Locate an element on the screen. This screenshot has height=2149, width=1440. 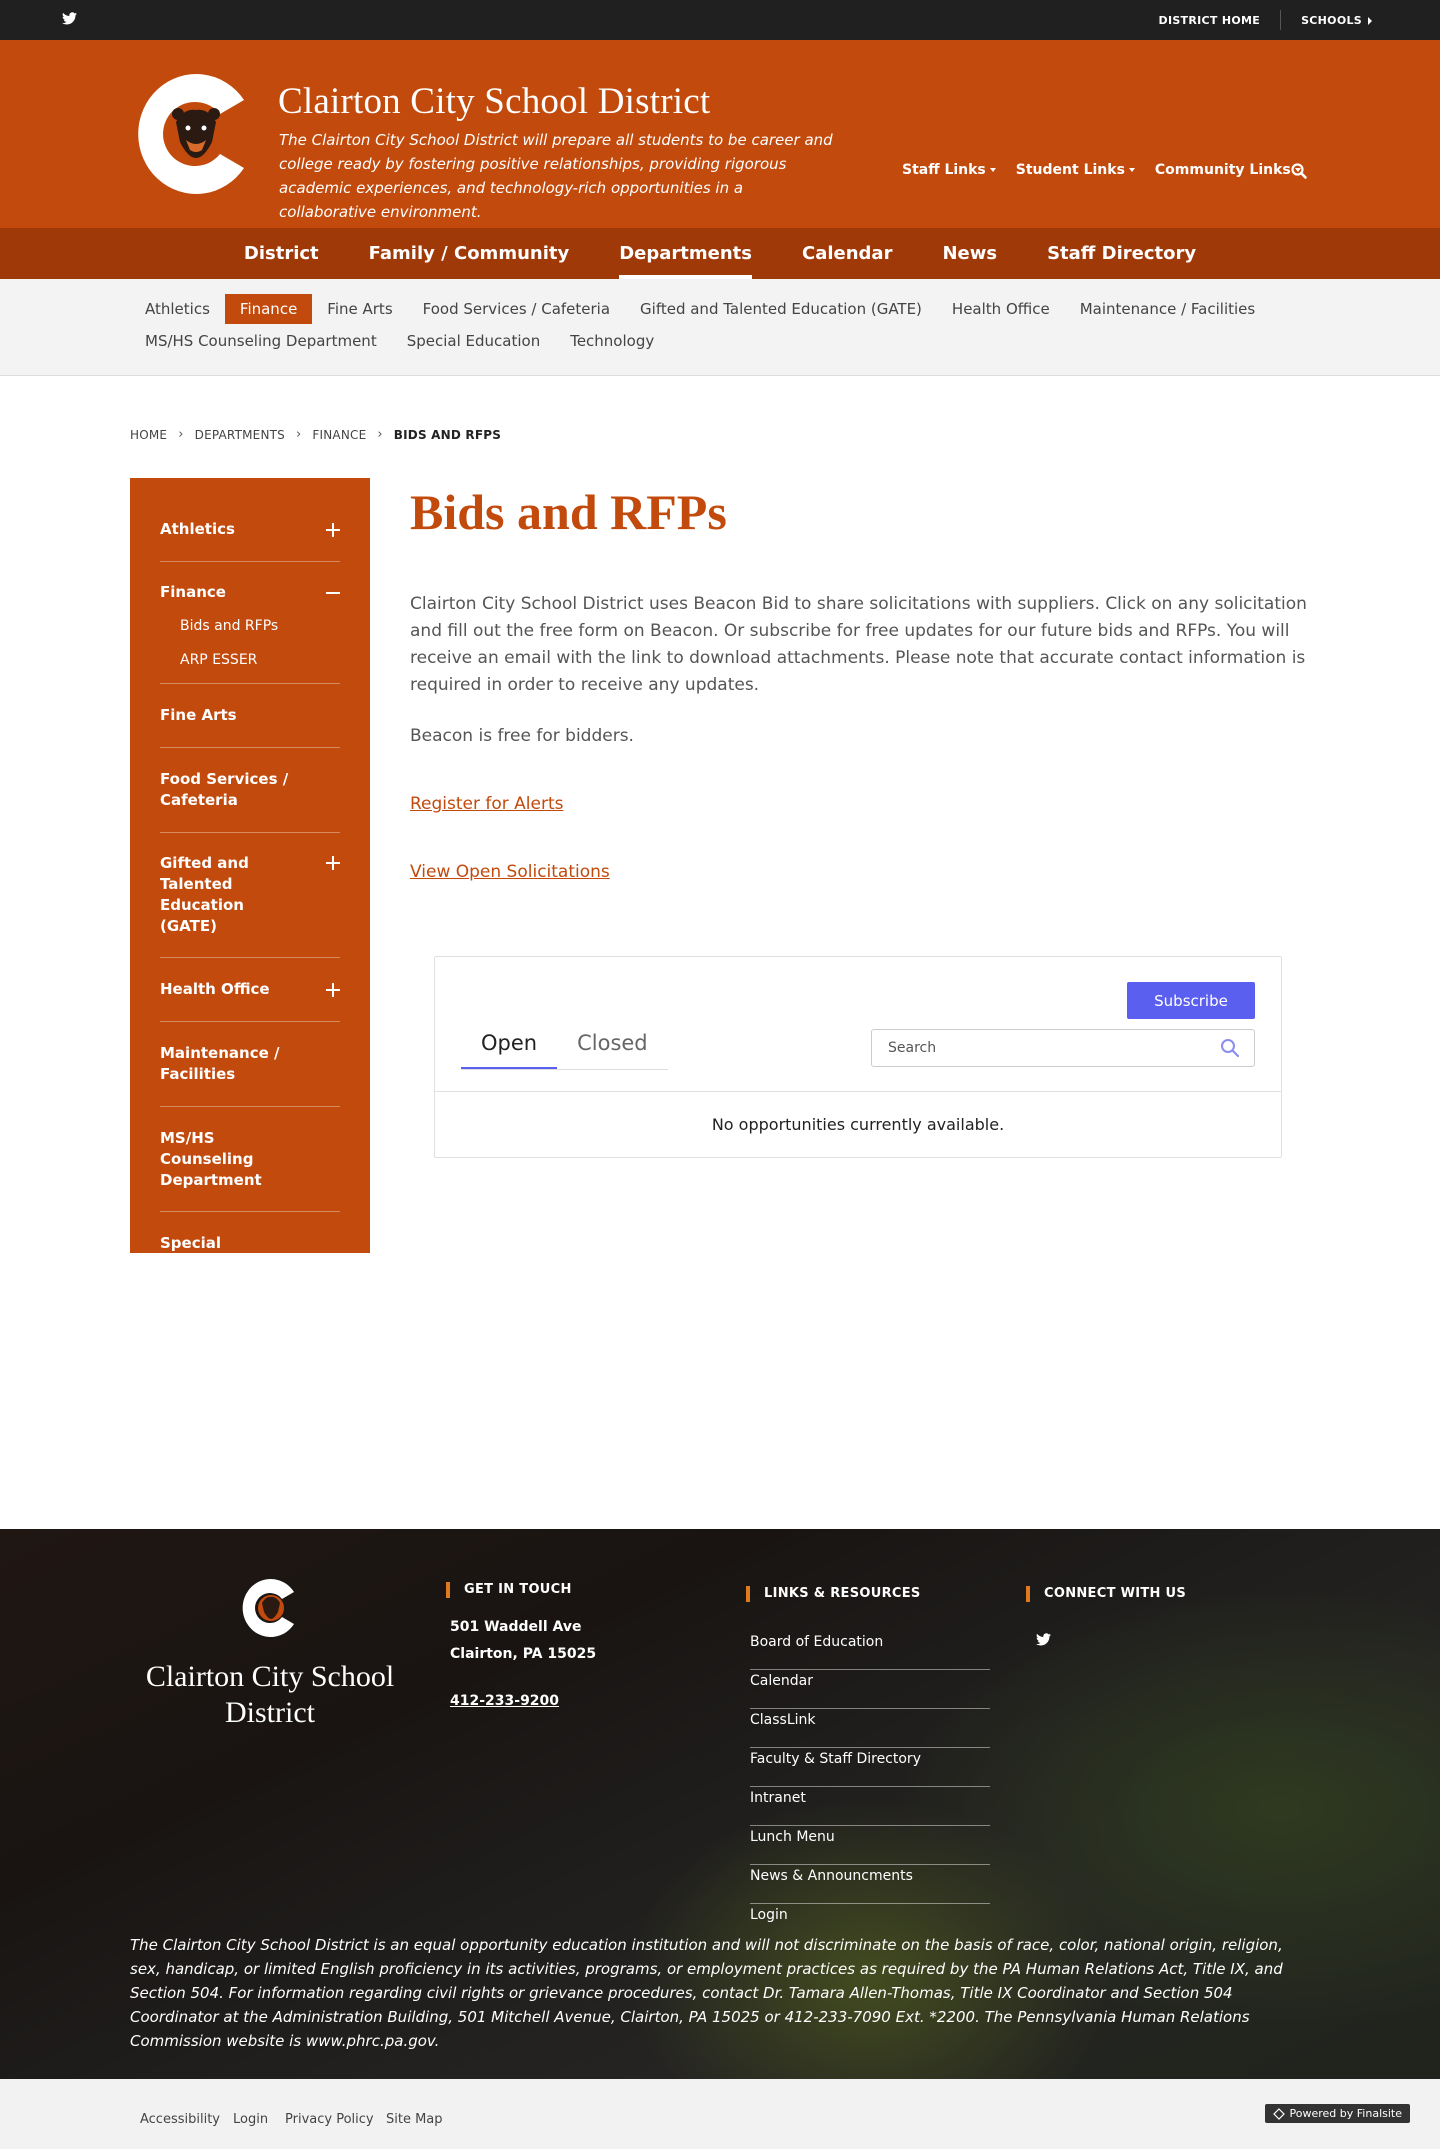
collapse-minus-icon is located at coordinates (333, 593).